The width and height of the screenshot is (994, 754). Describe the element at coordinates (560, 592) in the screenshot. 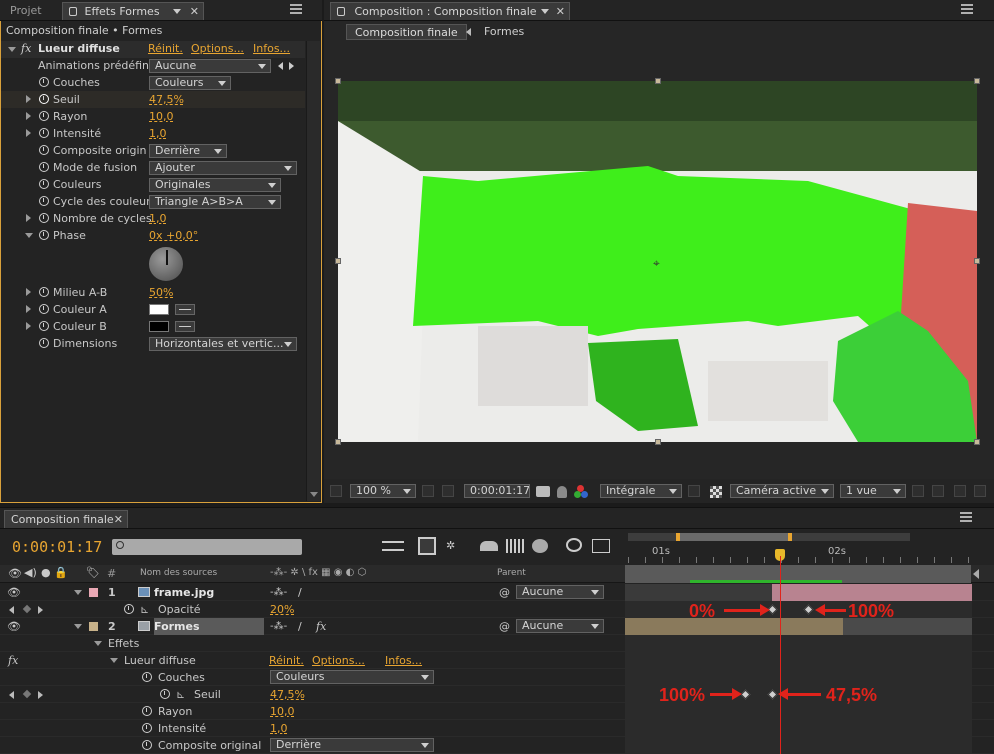

I see `parent-select: Aucune` at that location.